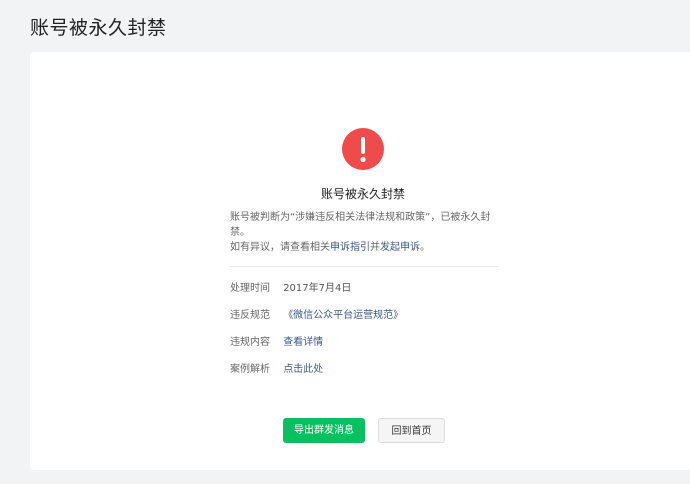 The height and width of the screenshot is (484, 690). I want to click on submit-appeal-link: 发起申诉, so click(400, 247).